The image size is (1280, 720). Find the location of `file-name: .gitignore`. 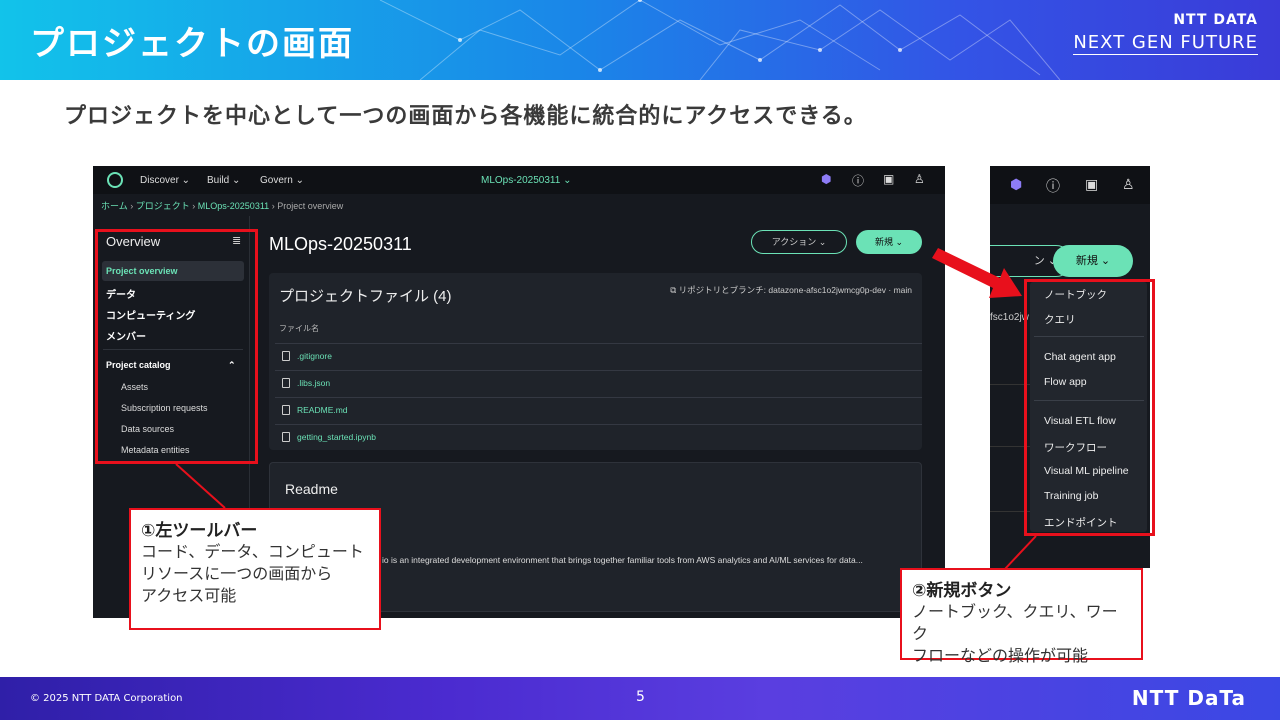

file-name: .gitignore is located at coordinates (314, 356).